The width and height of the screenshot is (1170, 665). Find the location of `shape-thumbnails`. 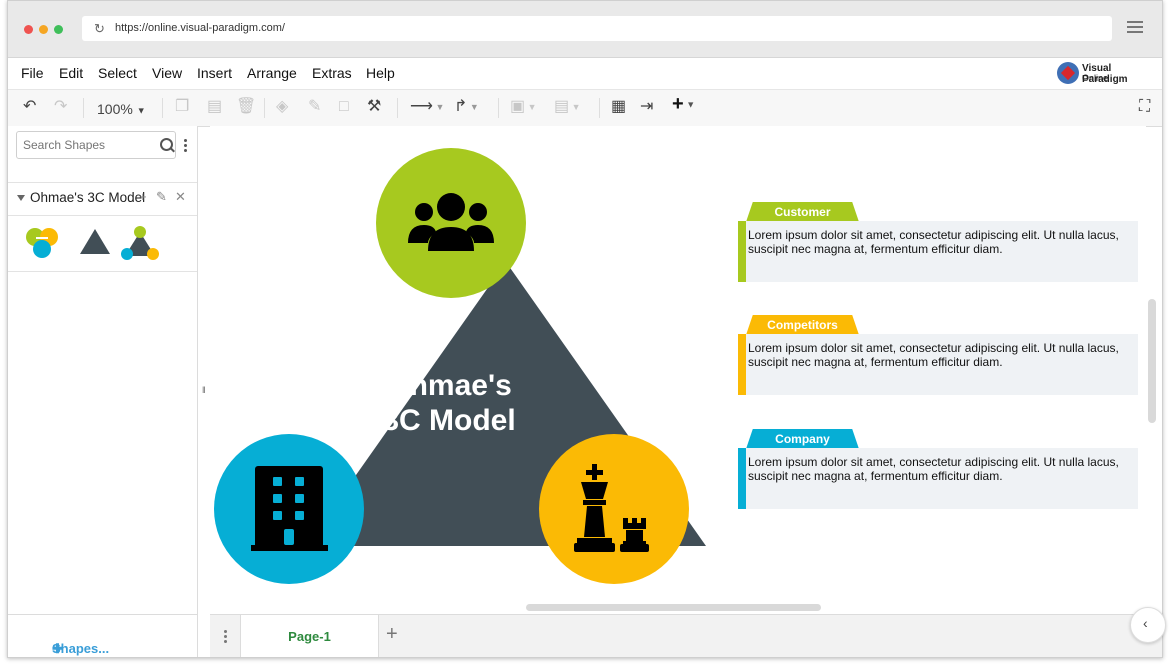

shape-thumbnails is located at coordinates (92, 243).